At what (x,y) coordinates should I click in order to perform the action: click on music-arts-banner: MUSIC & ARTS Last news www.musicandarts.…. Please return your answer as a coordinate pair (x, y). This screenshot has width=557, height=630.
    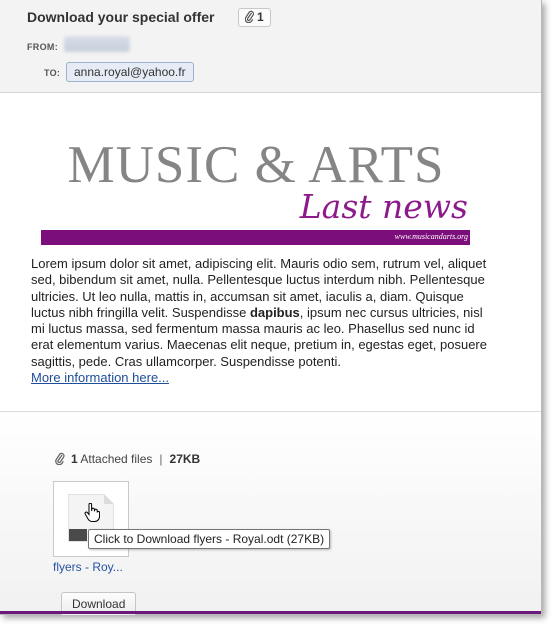
    Looking at the image, I should click on (256, 191).